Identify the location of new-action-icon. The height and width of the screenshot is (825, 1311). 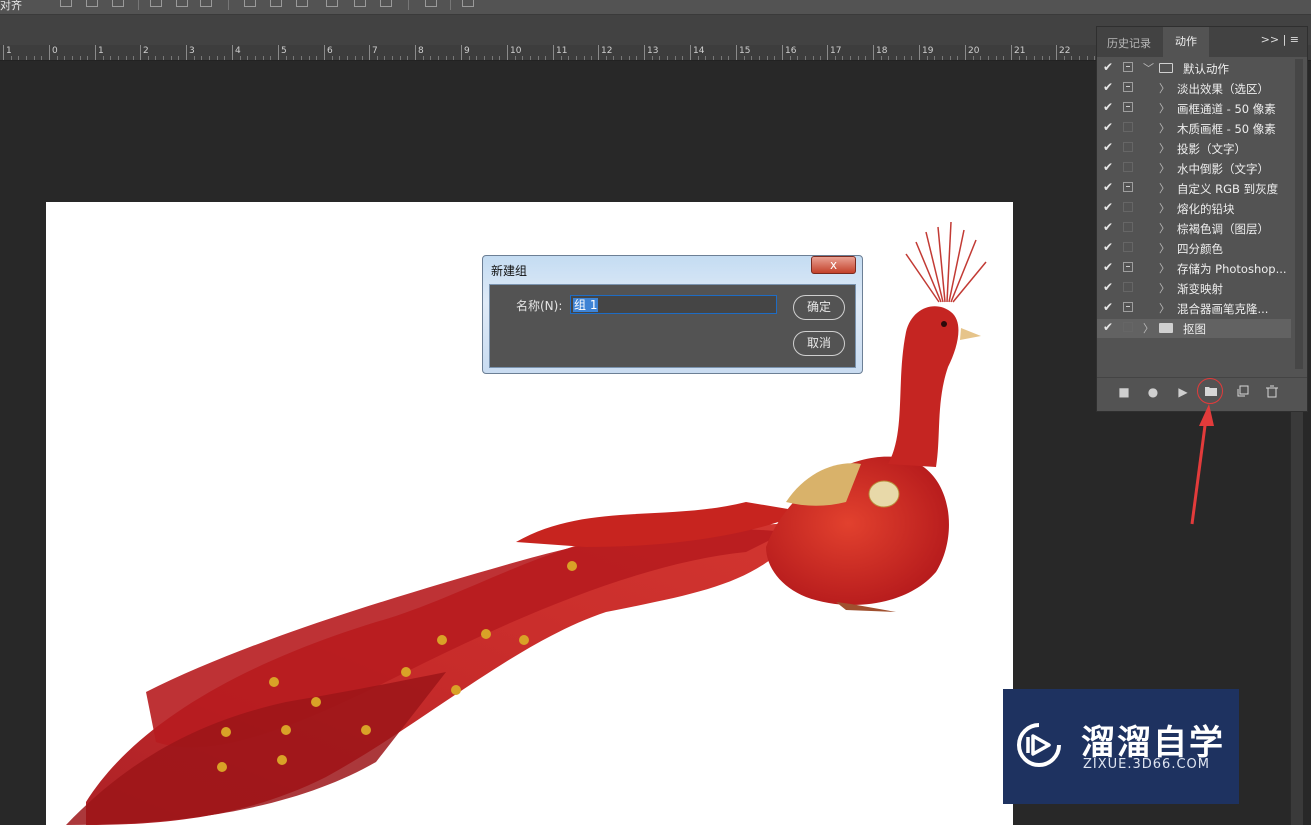
(1243, 392).